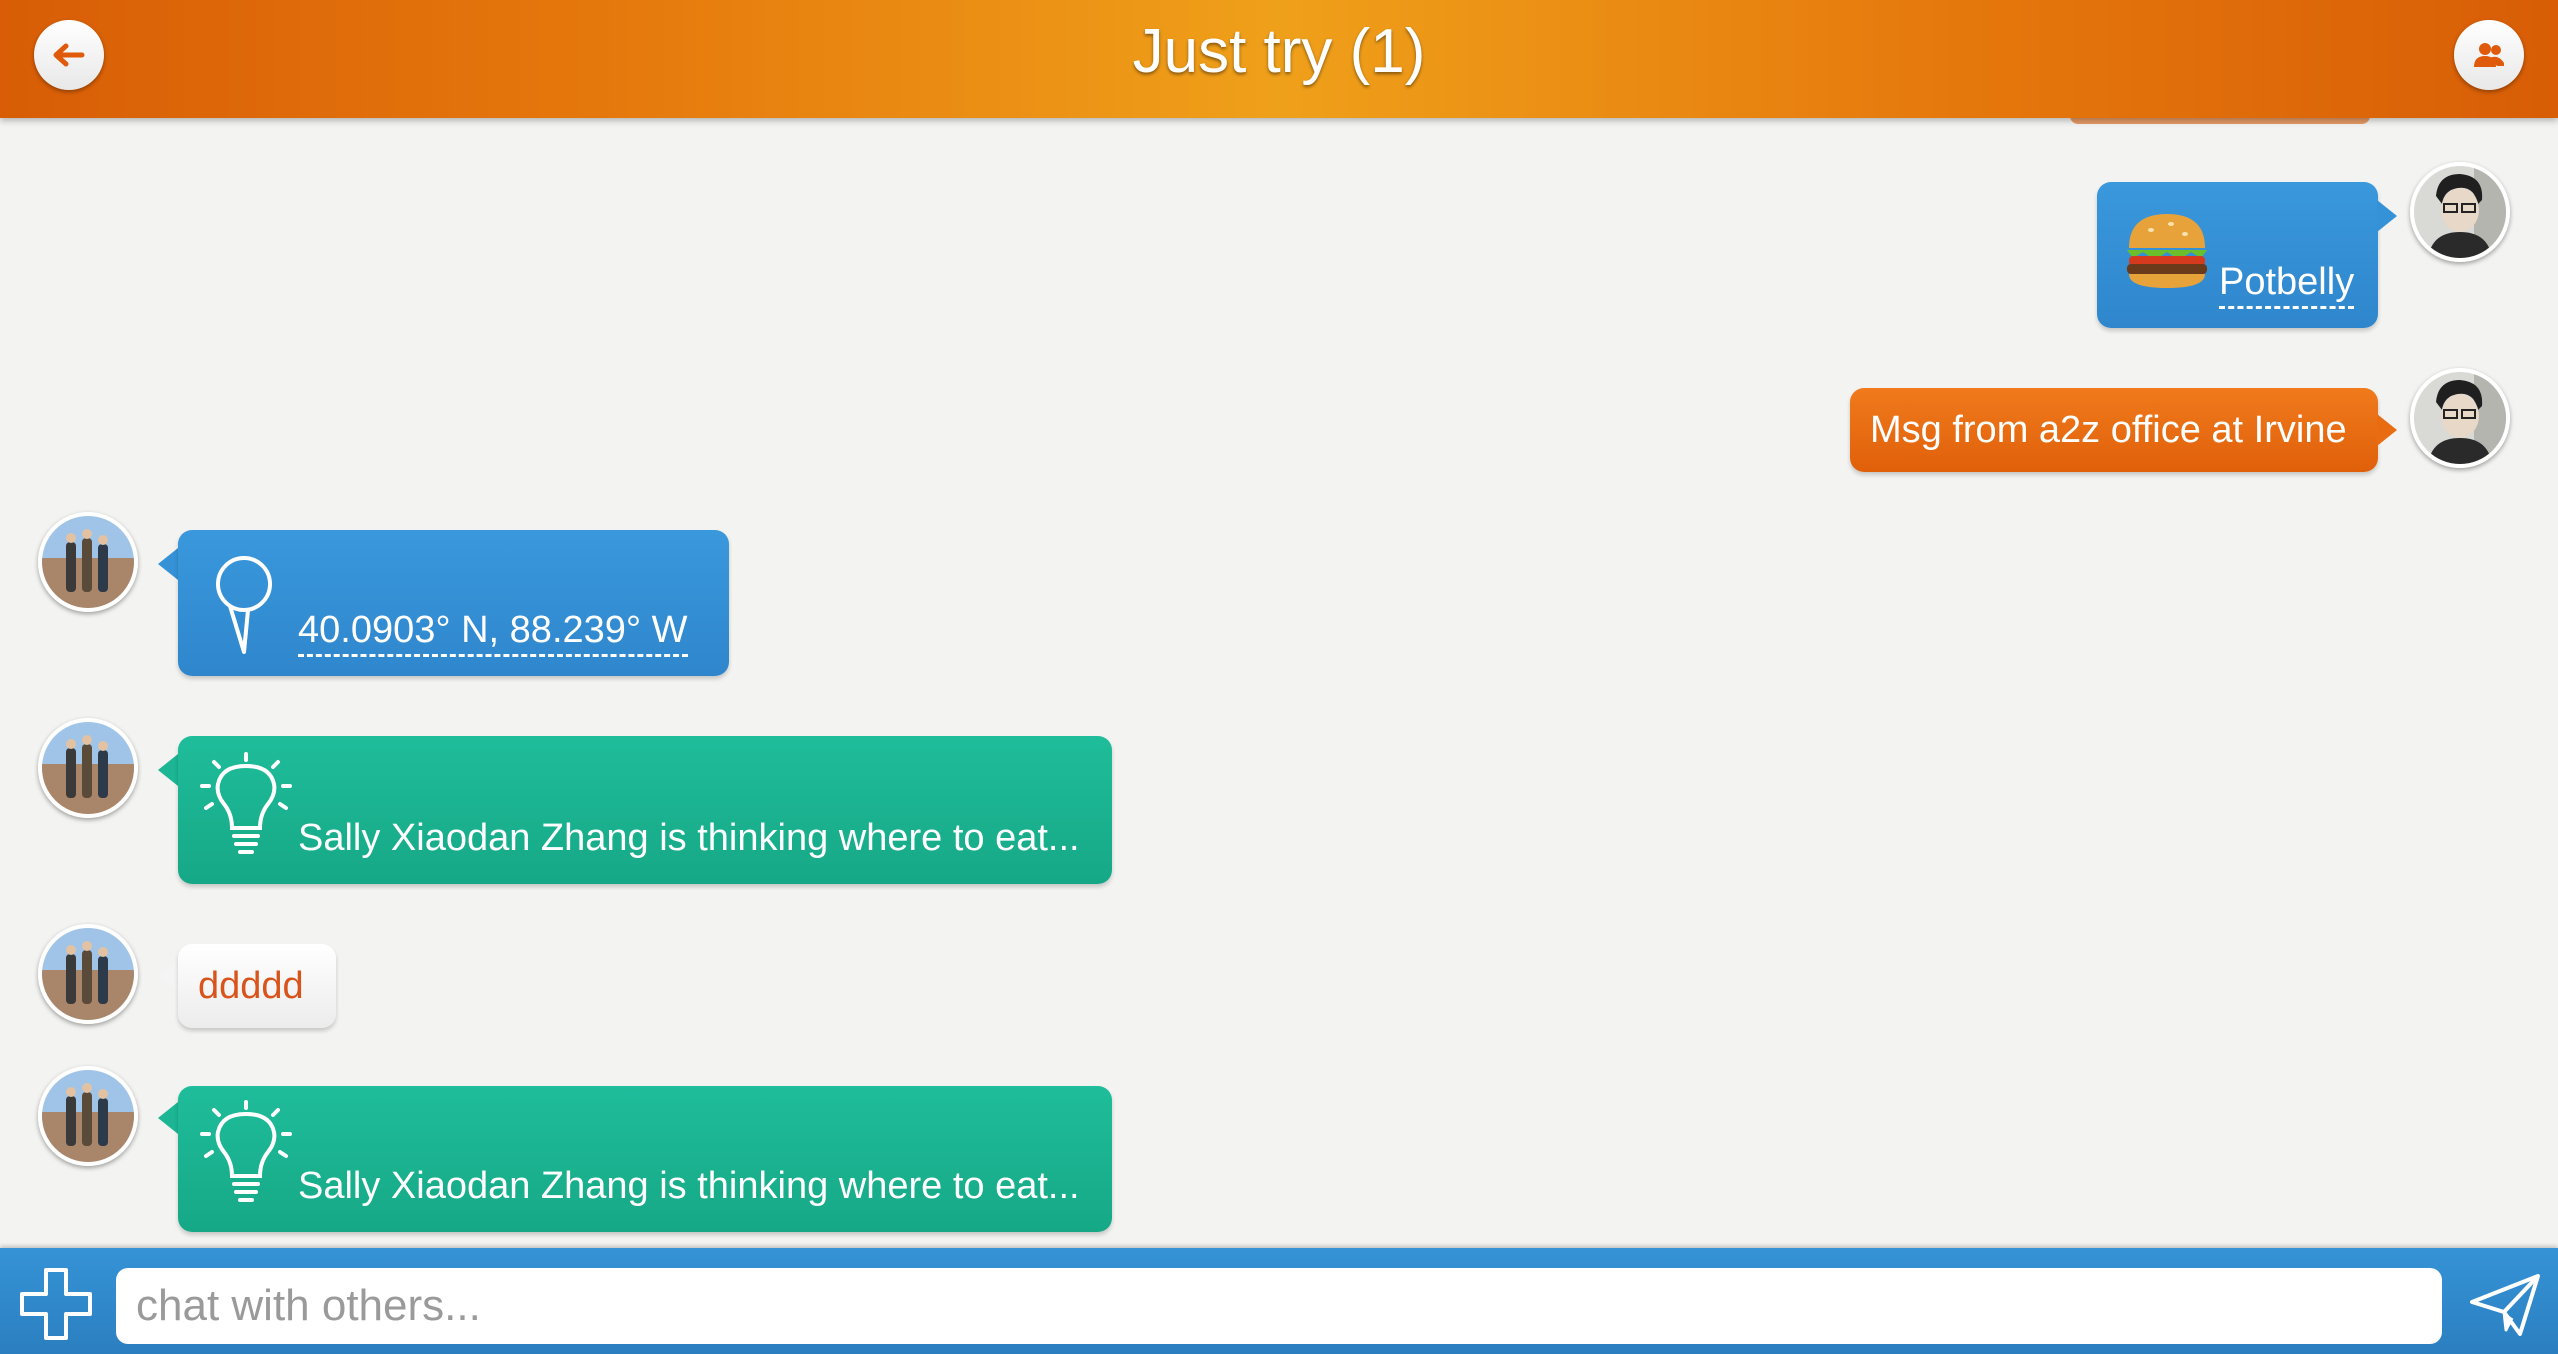 Image resolution: width=2558 pixels, height=1354 pixels. I want to click on send-button, so click(2505, 1305).